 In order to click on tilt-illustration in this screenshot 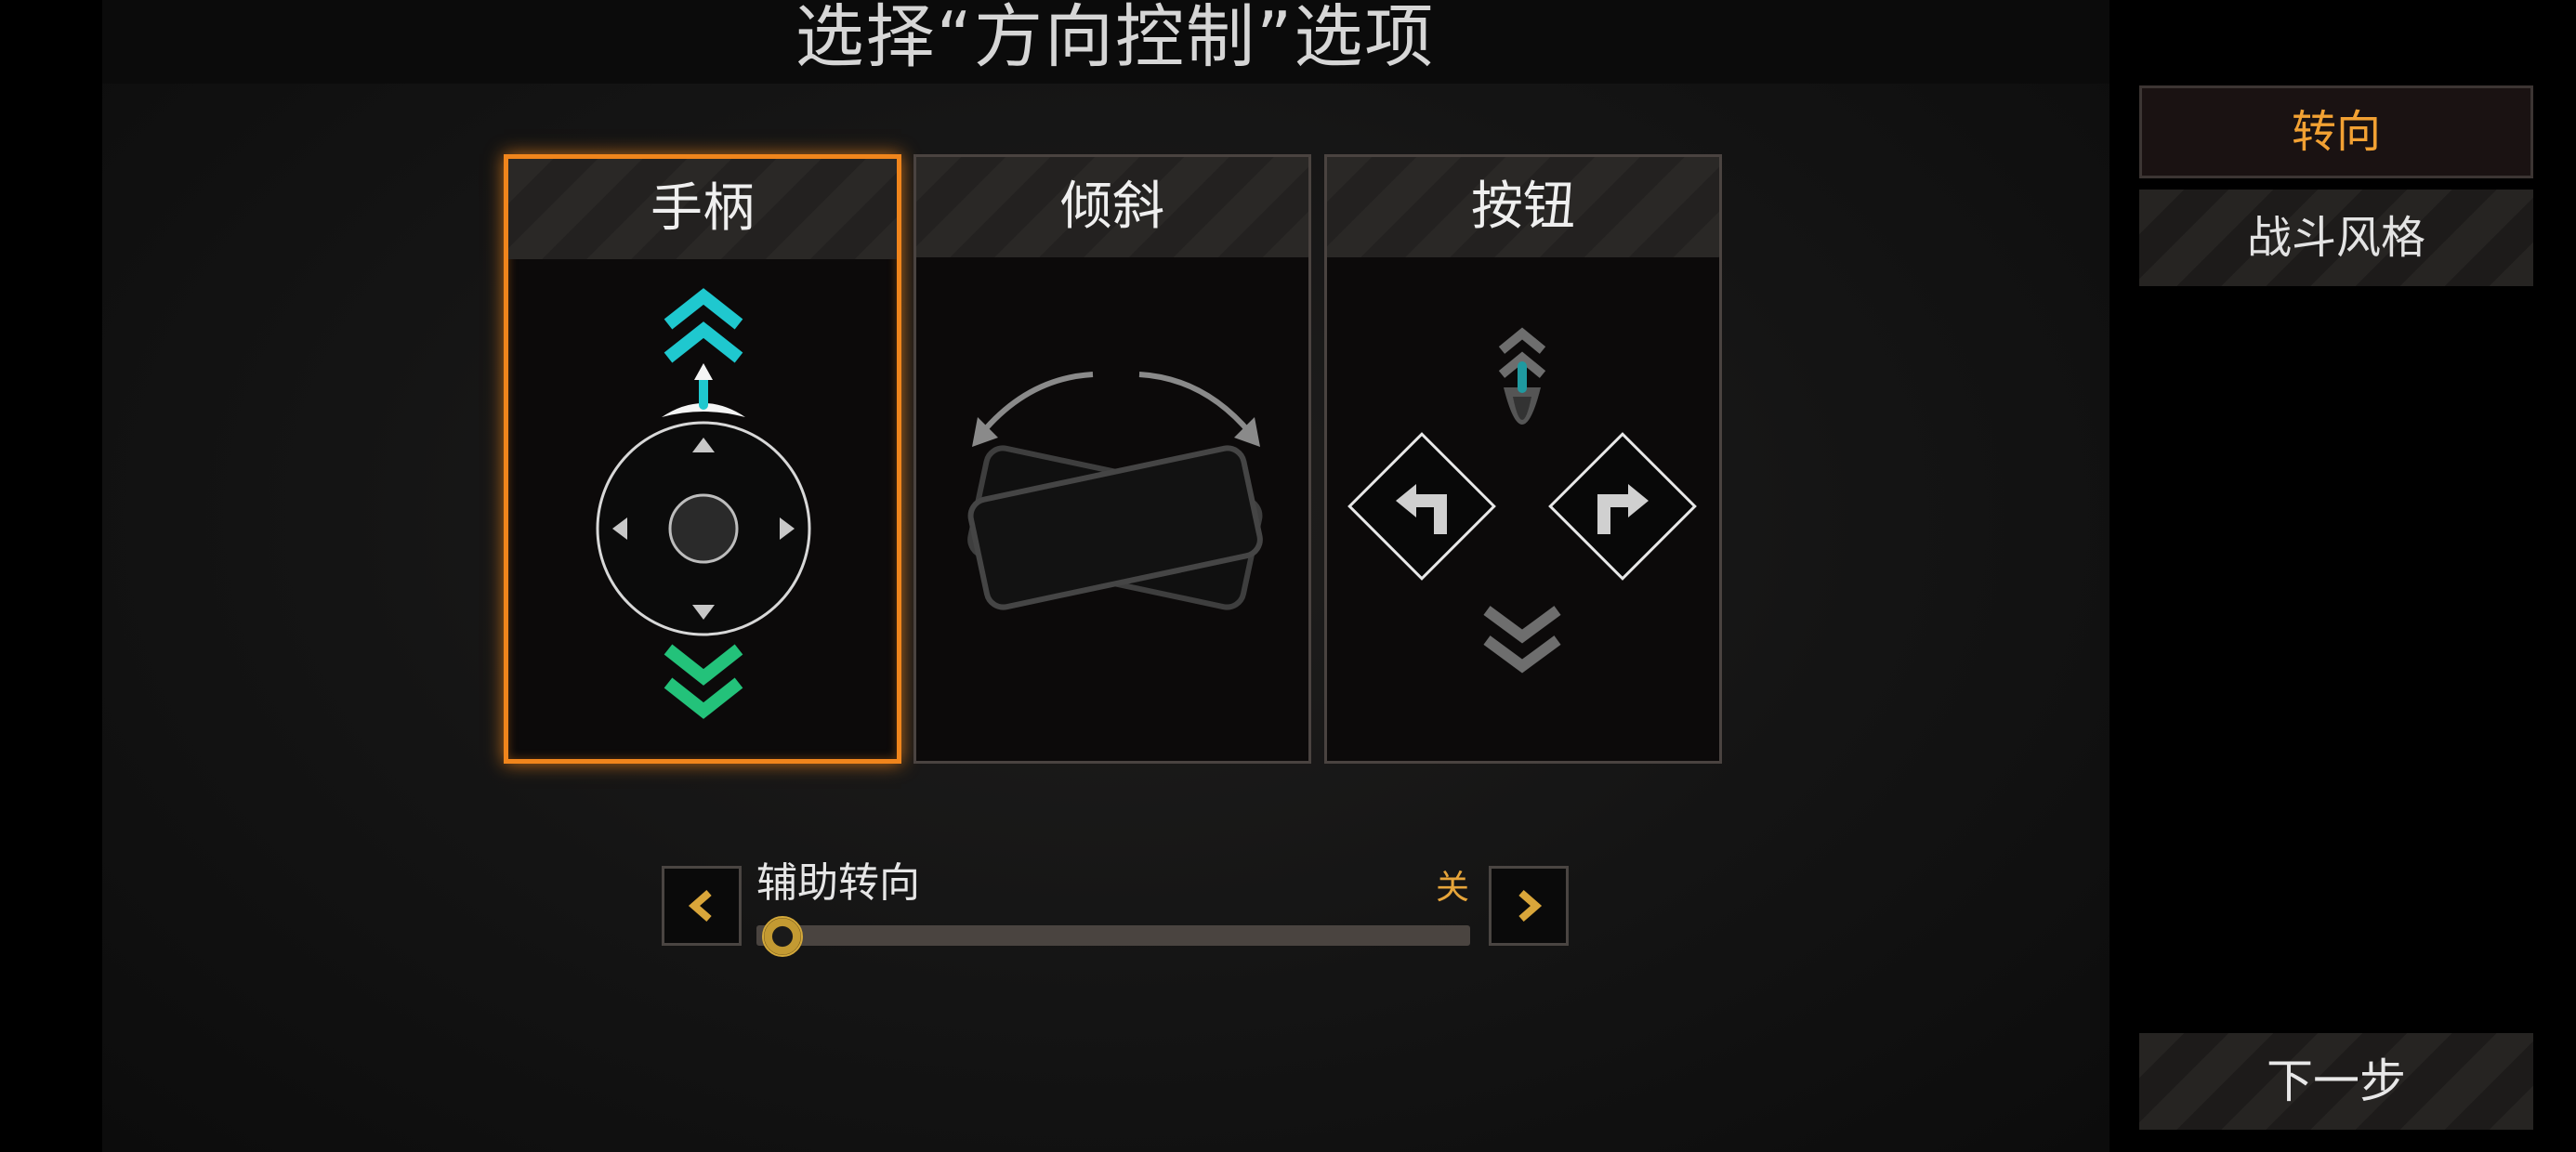, I will do `click(1112, 509)`.